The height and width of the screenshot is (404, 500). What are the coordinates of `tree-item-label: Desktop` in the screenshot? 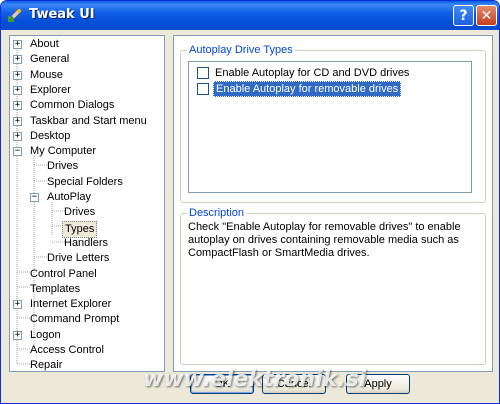 It's located at (50, 135).